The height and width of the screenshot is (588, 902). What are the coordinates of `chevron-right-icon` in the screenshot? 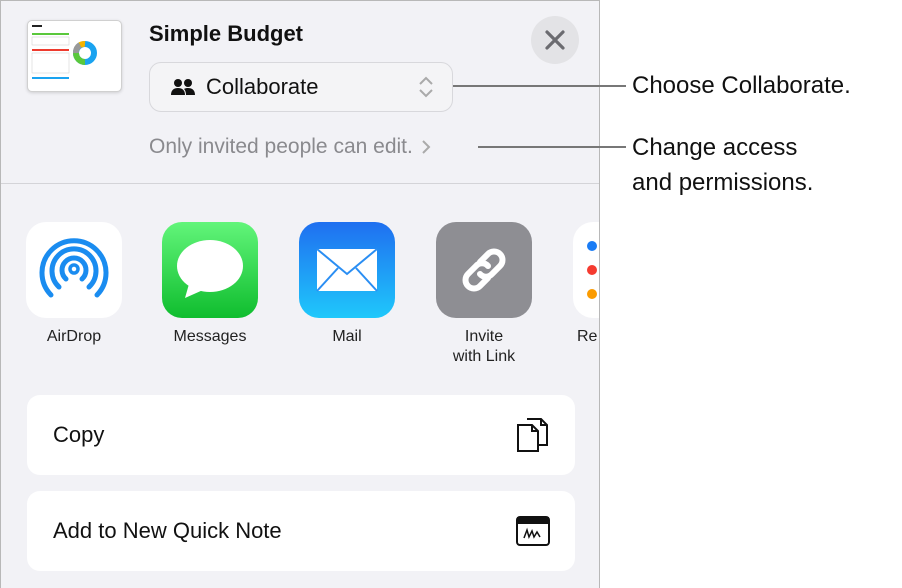 It's located at (426, 147).